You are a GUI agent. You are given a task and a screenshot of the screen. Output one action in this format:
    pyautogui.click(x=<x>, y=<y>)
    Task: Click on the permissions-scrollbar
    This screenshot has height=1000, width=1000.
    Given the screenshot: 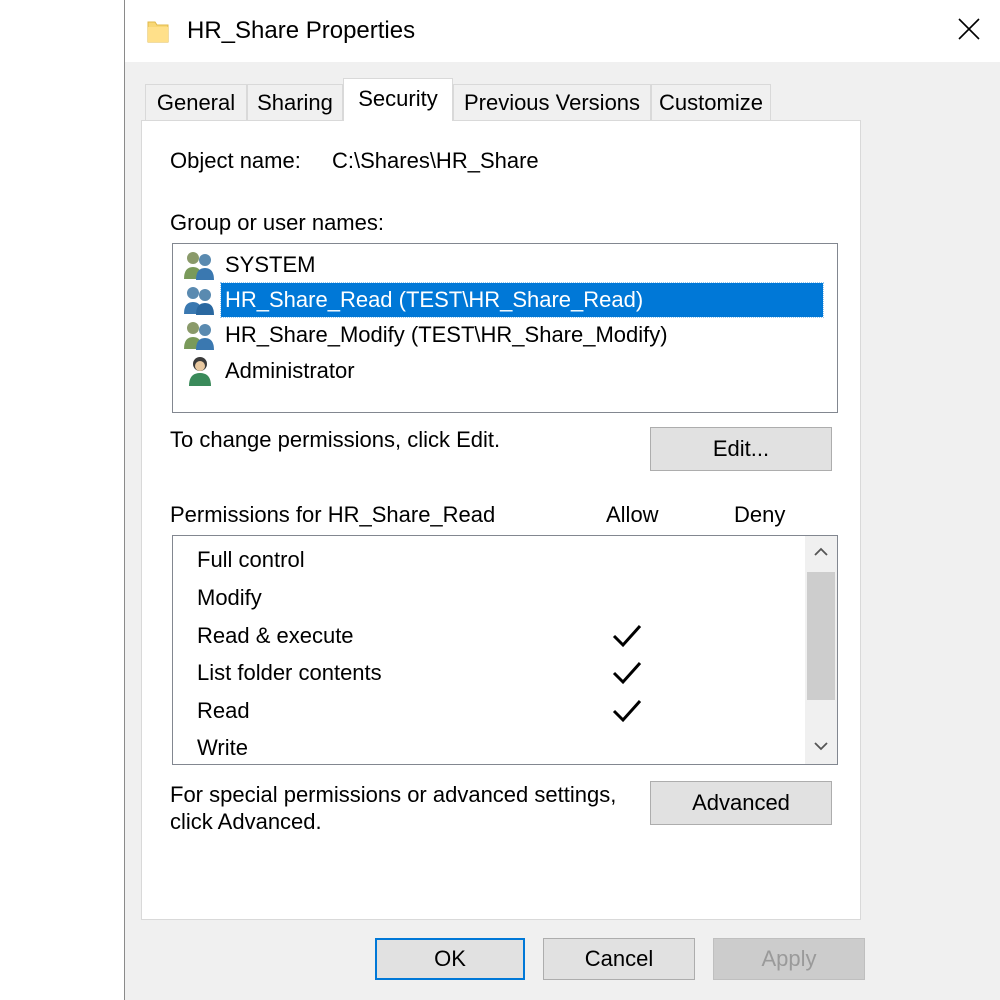 What is the action you would take?
    pyautogui.click(x=821, y=650)
    